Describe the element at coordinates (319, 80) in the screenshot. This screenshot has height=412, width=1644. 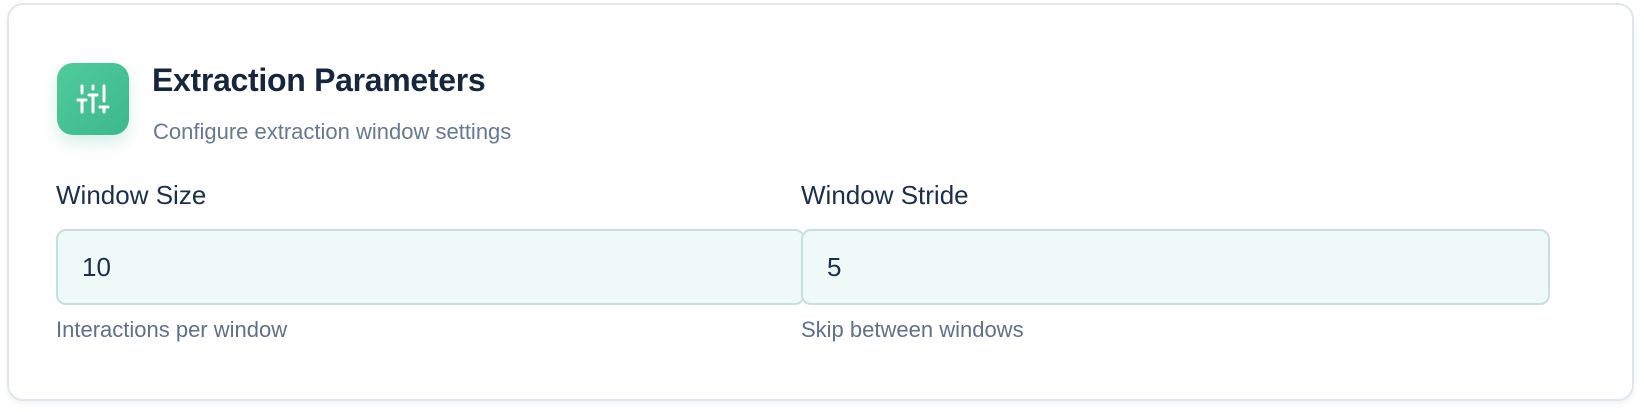
I see `page-title: Extraction Parameters` at that location.